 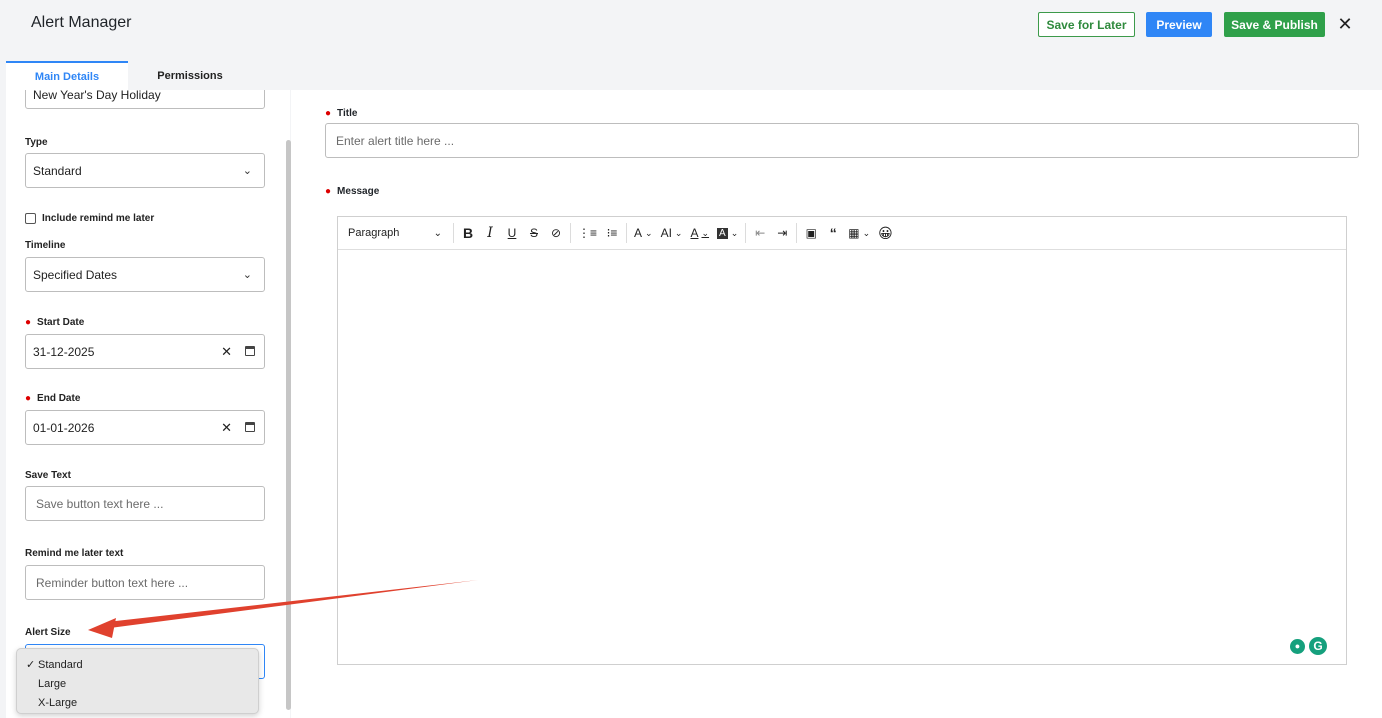 What do you see at coordinates (74, 553) in the screenshot?
I see `remind-text-label: Remind me later text` at bounding box center [74, 553].